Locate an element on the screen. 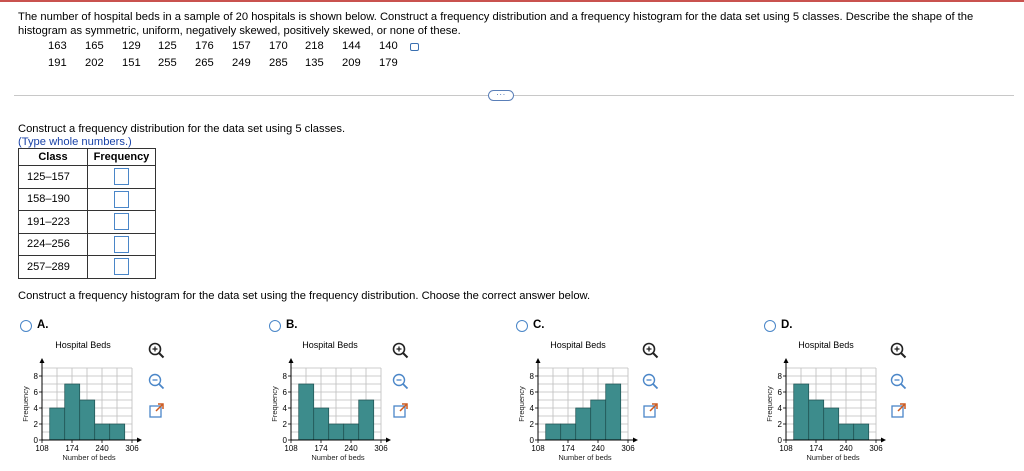 The width and height of the screenshot is (1024, 471). data-value: 165 is located at coordinates (94, 46).